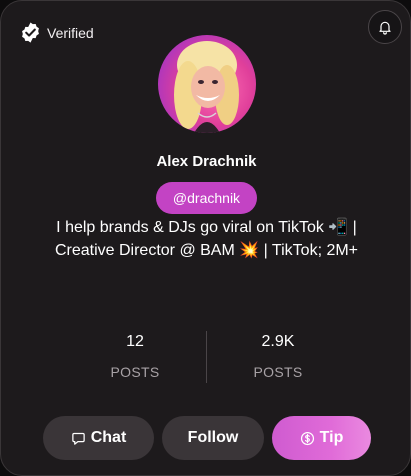 The height and width of the screenshot is (476, 411). I want to click on stat-secondary: 2.9K POSTS, so click(278, 355).